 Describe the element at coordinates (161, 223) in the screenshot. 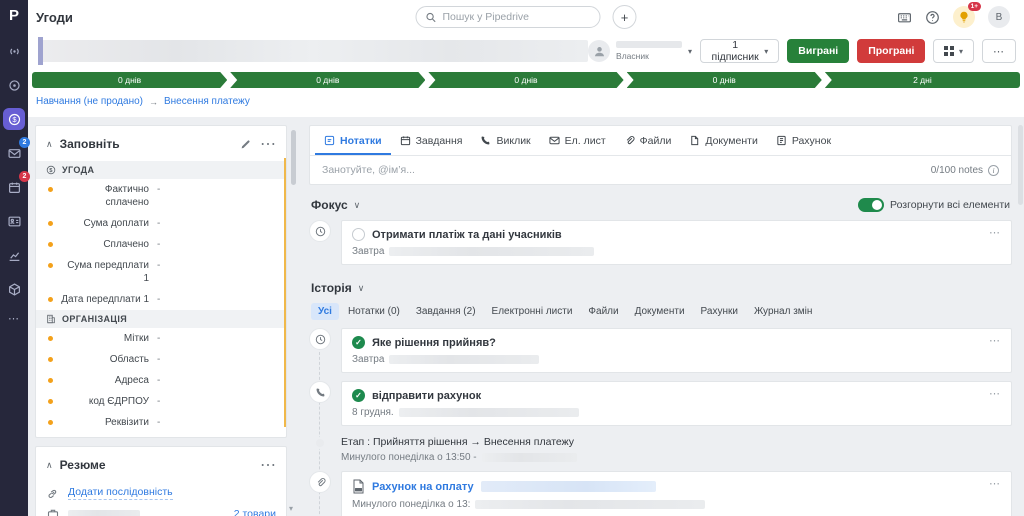

I see `field-row: Сума доплати -` at that location.